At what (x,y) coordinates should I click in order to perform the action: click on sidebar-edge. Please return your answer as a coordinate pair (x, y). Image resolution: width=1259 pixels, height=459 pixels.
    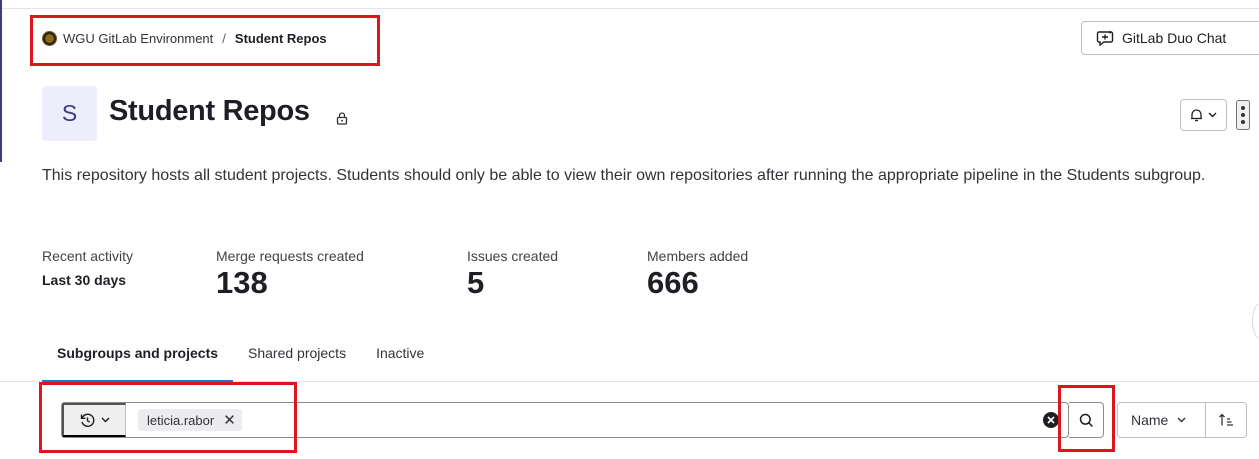
    Looking at the image, I should click on (1, 81).